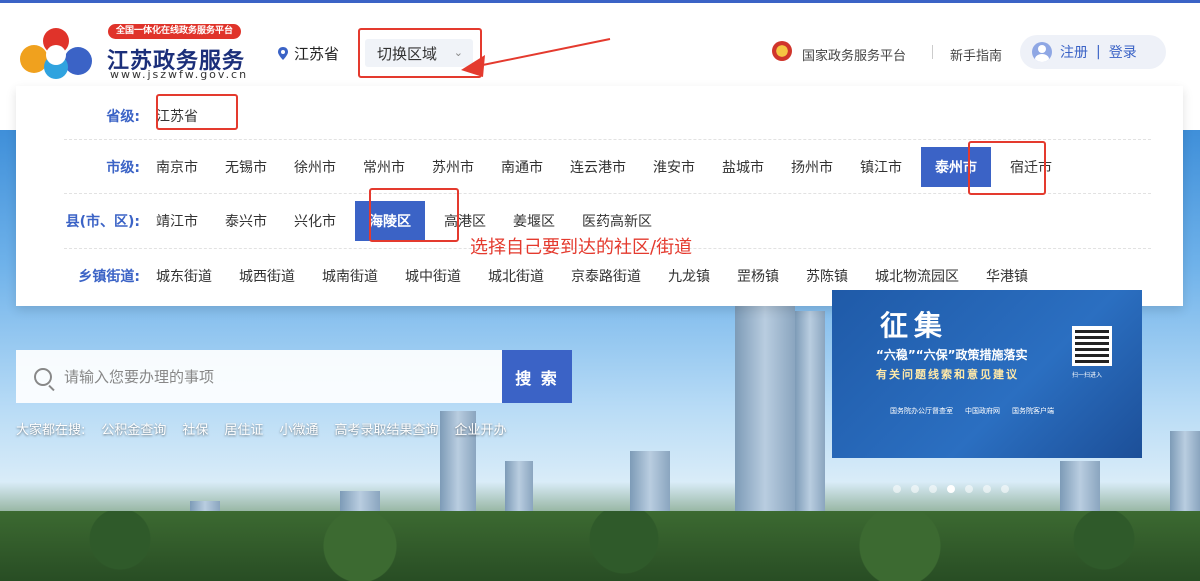 The image size is (1200, 581). What do you see at coordinates (51, 430) in the screenshot?
I see `hot-searches-label: 大家都在搜:` at bounding box center [51, 430].